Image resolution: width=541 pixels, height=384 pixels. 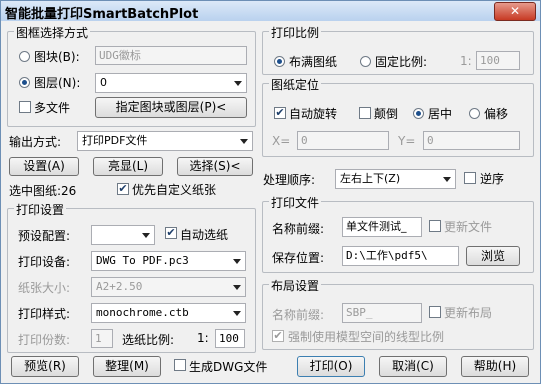 What do you see at coordinates (171, 83) in the screenshot?
I see `layer-select: 0` at bounding box center [171, 83].